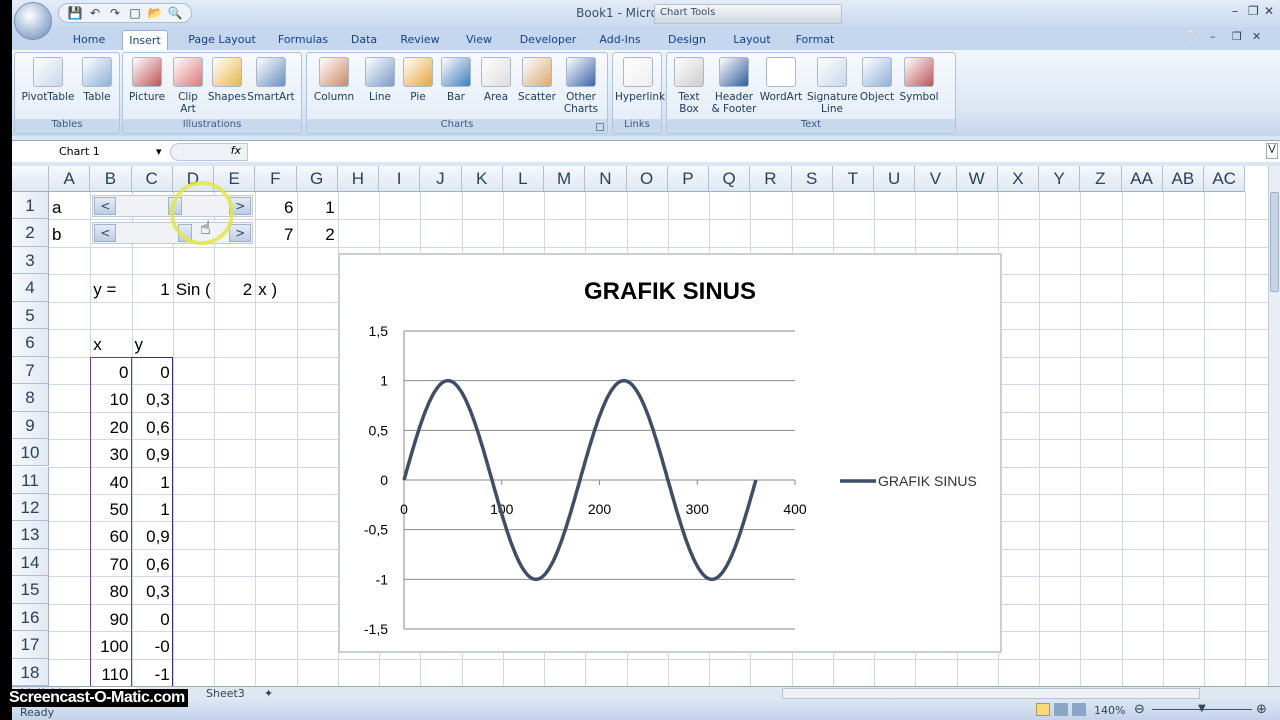 The height and width of the screenshot is (720, 1280). What do you see at coordinates (418, 80) in the screenshot?
I see `pie-button: Pie` at bounding box center [418, 80].